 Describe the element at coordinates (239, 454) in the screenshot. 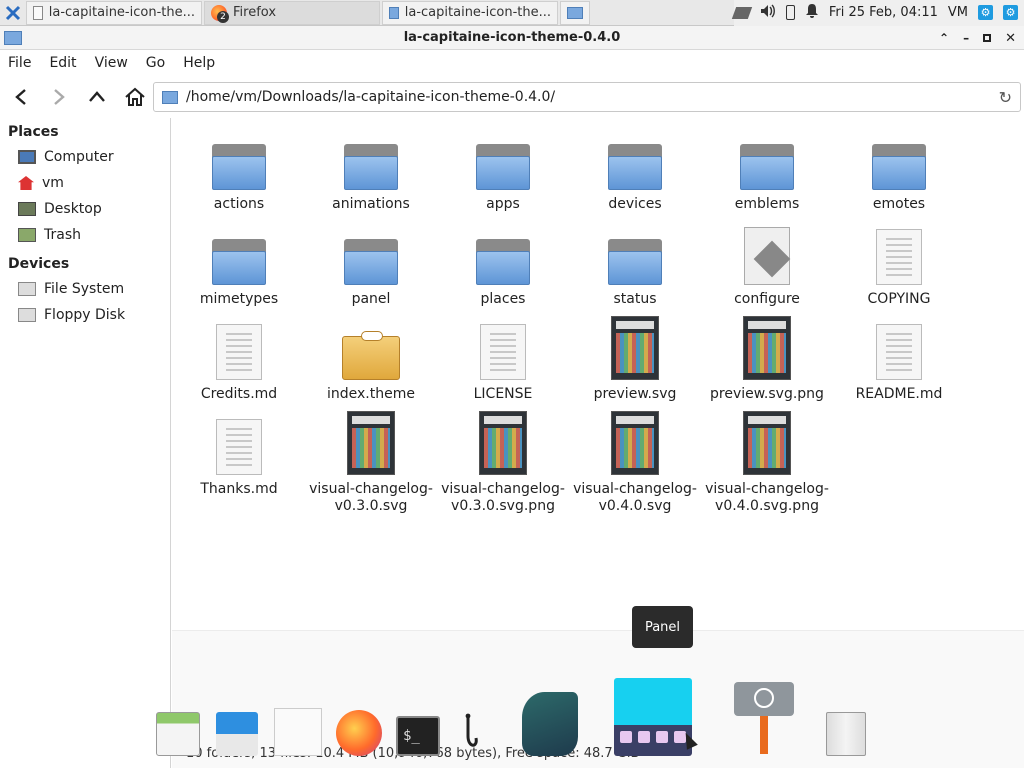

I see `file-item: Thanks.md` at that location.